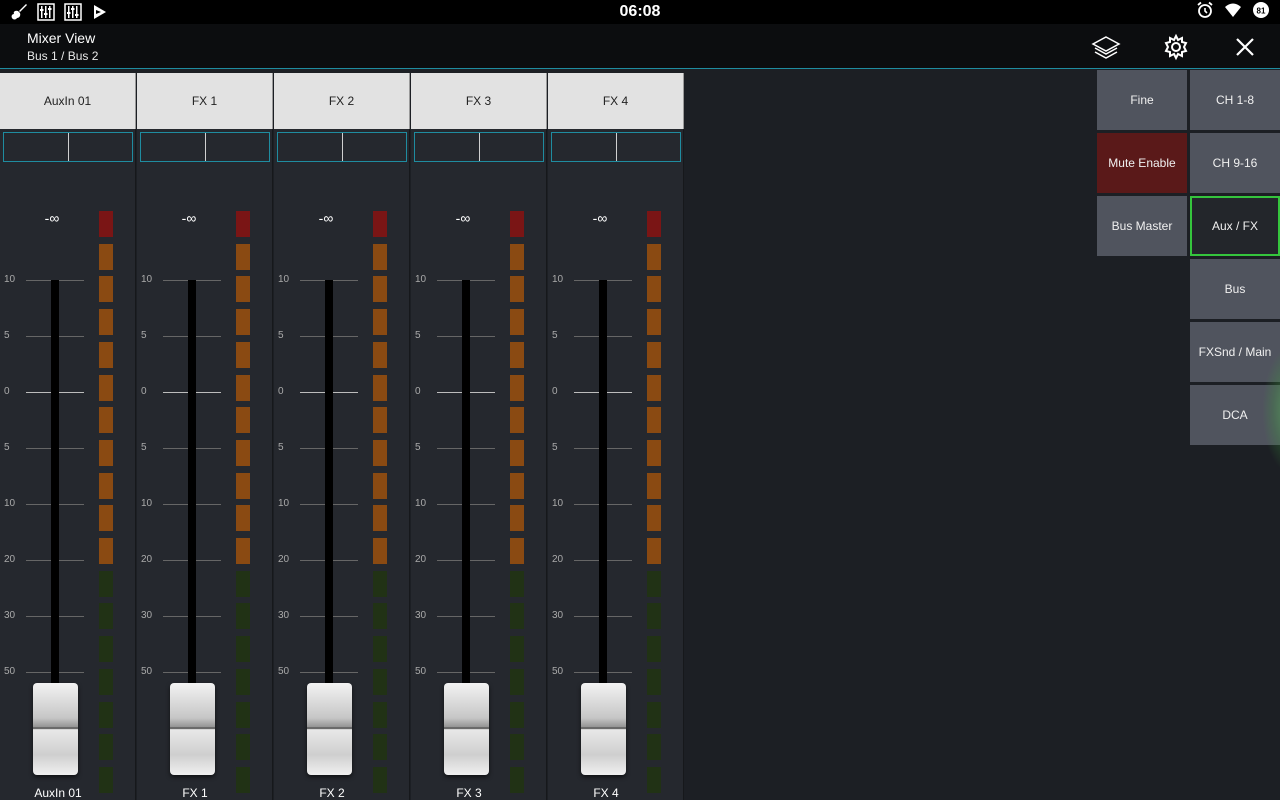 The width and height of the screenshot is (1280, 800). Describe the element at coordinates (616, 101) in the screenshot. I see `channel-name-button: FX 4` at that location.